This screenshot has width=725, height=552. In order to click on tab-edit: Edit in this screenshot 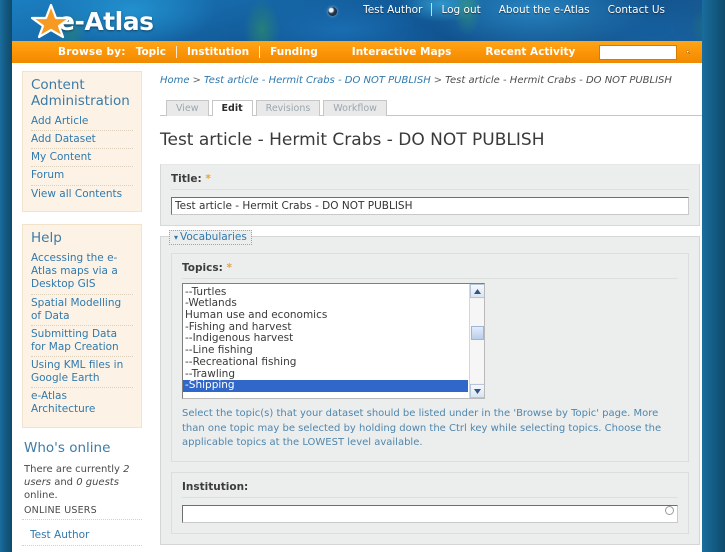, I will do `click(232, 107)`.